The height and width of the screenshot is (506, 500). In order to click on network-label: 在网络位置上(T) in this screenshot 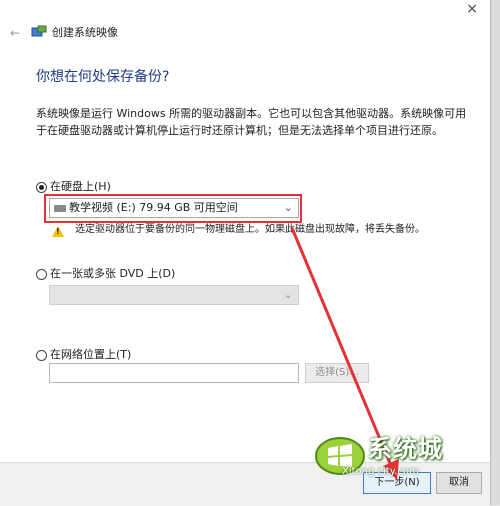, I will do `click(90, 355)`.